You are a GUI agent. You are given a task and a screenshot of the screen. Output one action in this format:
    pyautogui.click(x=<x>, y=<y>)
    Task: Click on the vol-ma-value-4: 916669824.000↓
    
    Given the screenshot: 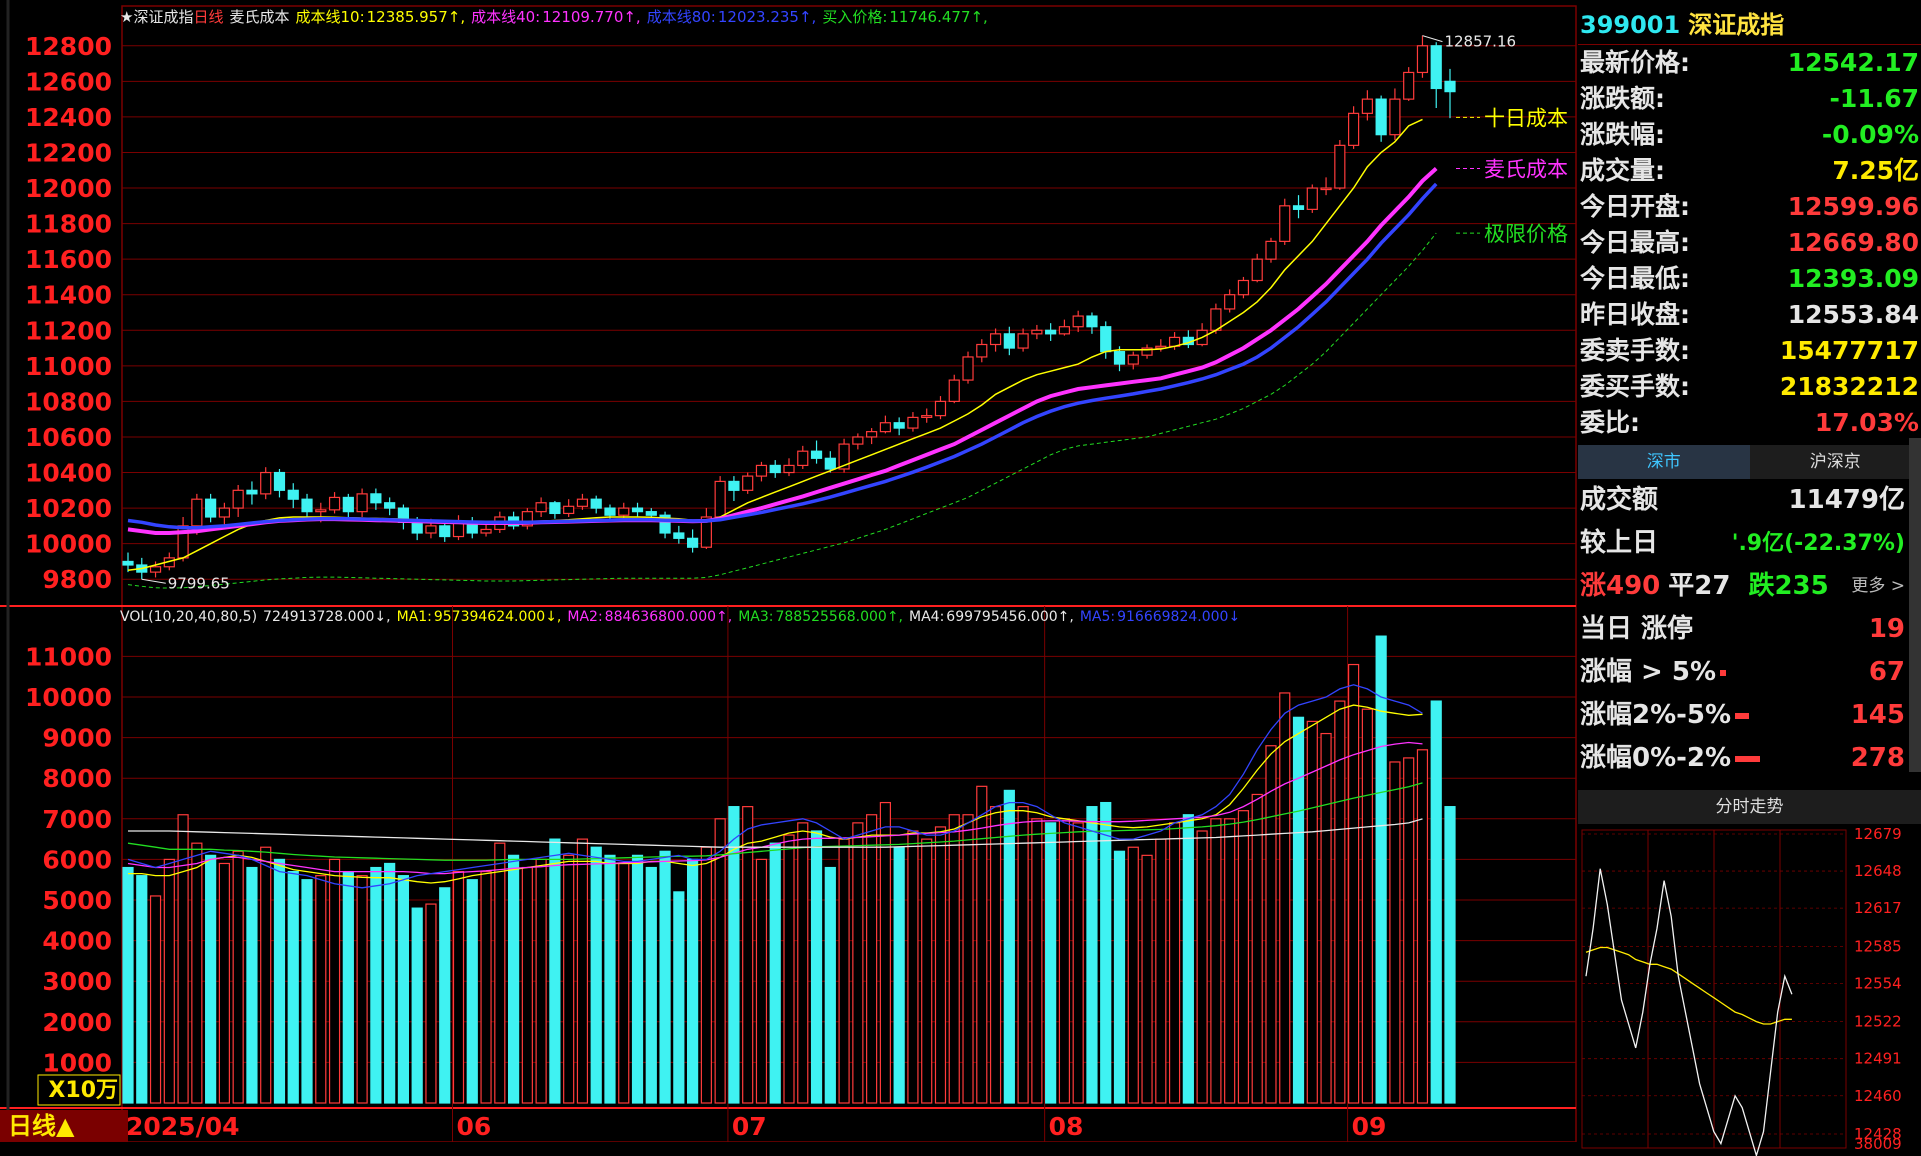 What is the action you would take?
    pyautogui.click(x=1178, y=617)
    